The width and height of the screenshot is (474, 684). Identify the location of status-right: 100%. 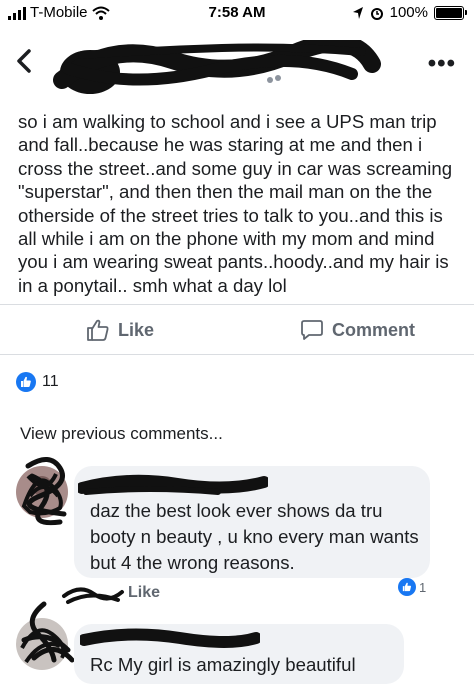
(409, 12).